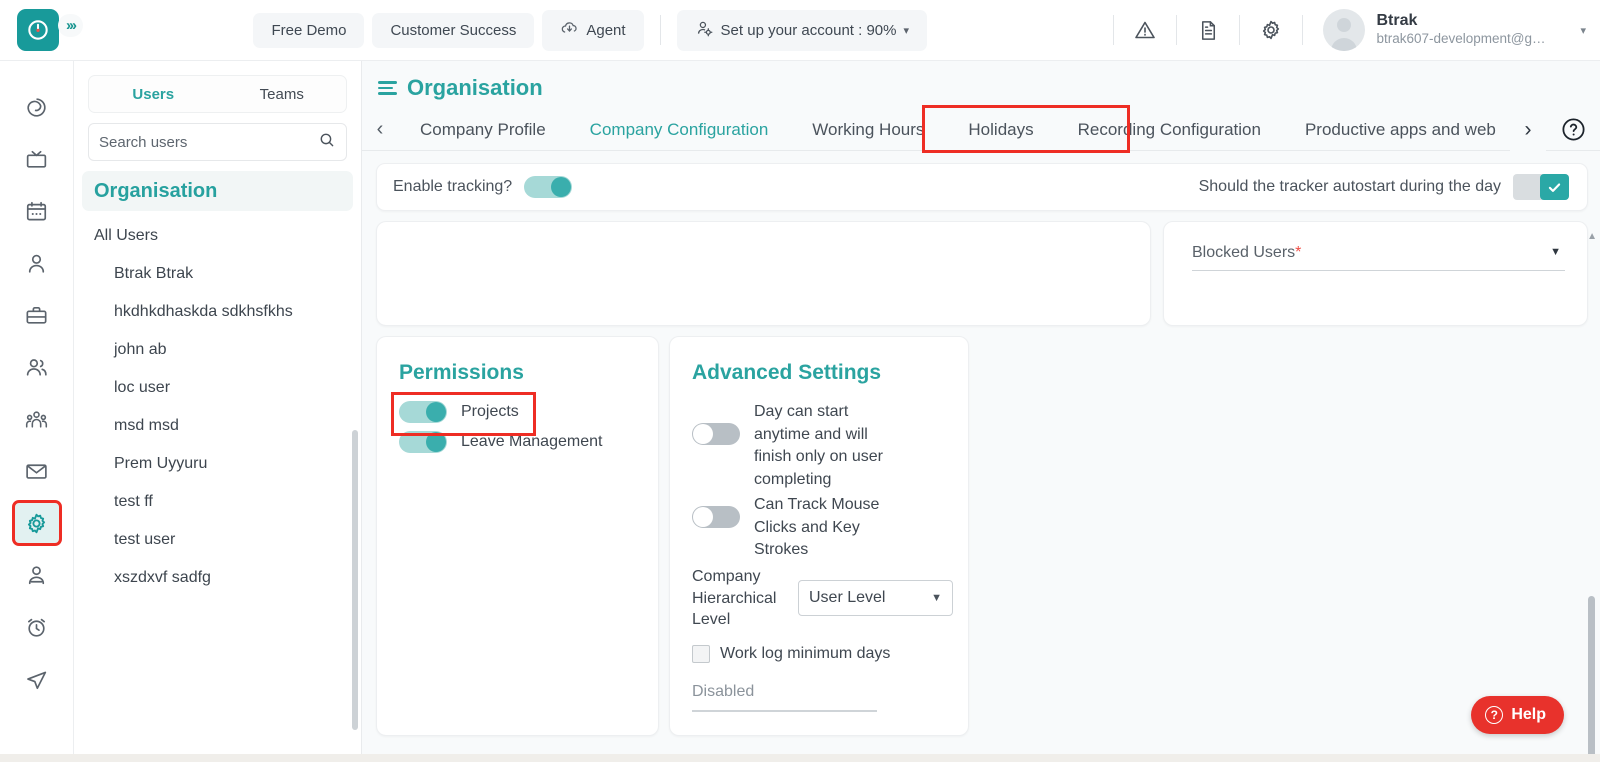 This screenshot has height=762, width=1600. I want to click on setup-account-button: Set up your account : 90% ▾, so click(802, 30).